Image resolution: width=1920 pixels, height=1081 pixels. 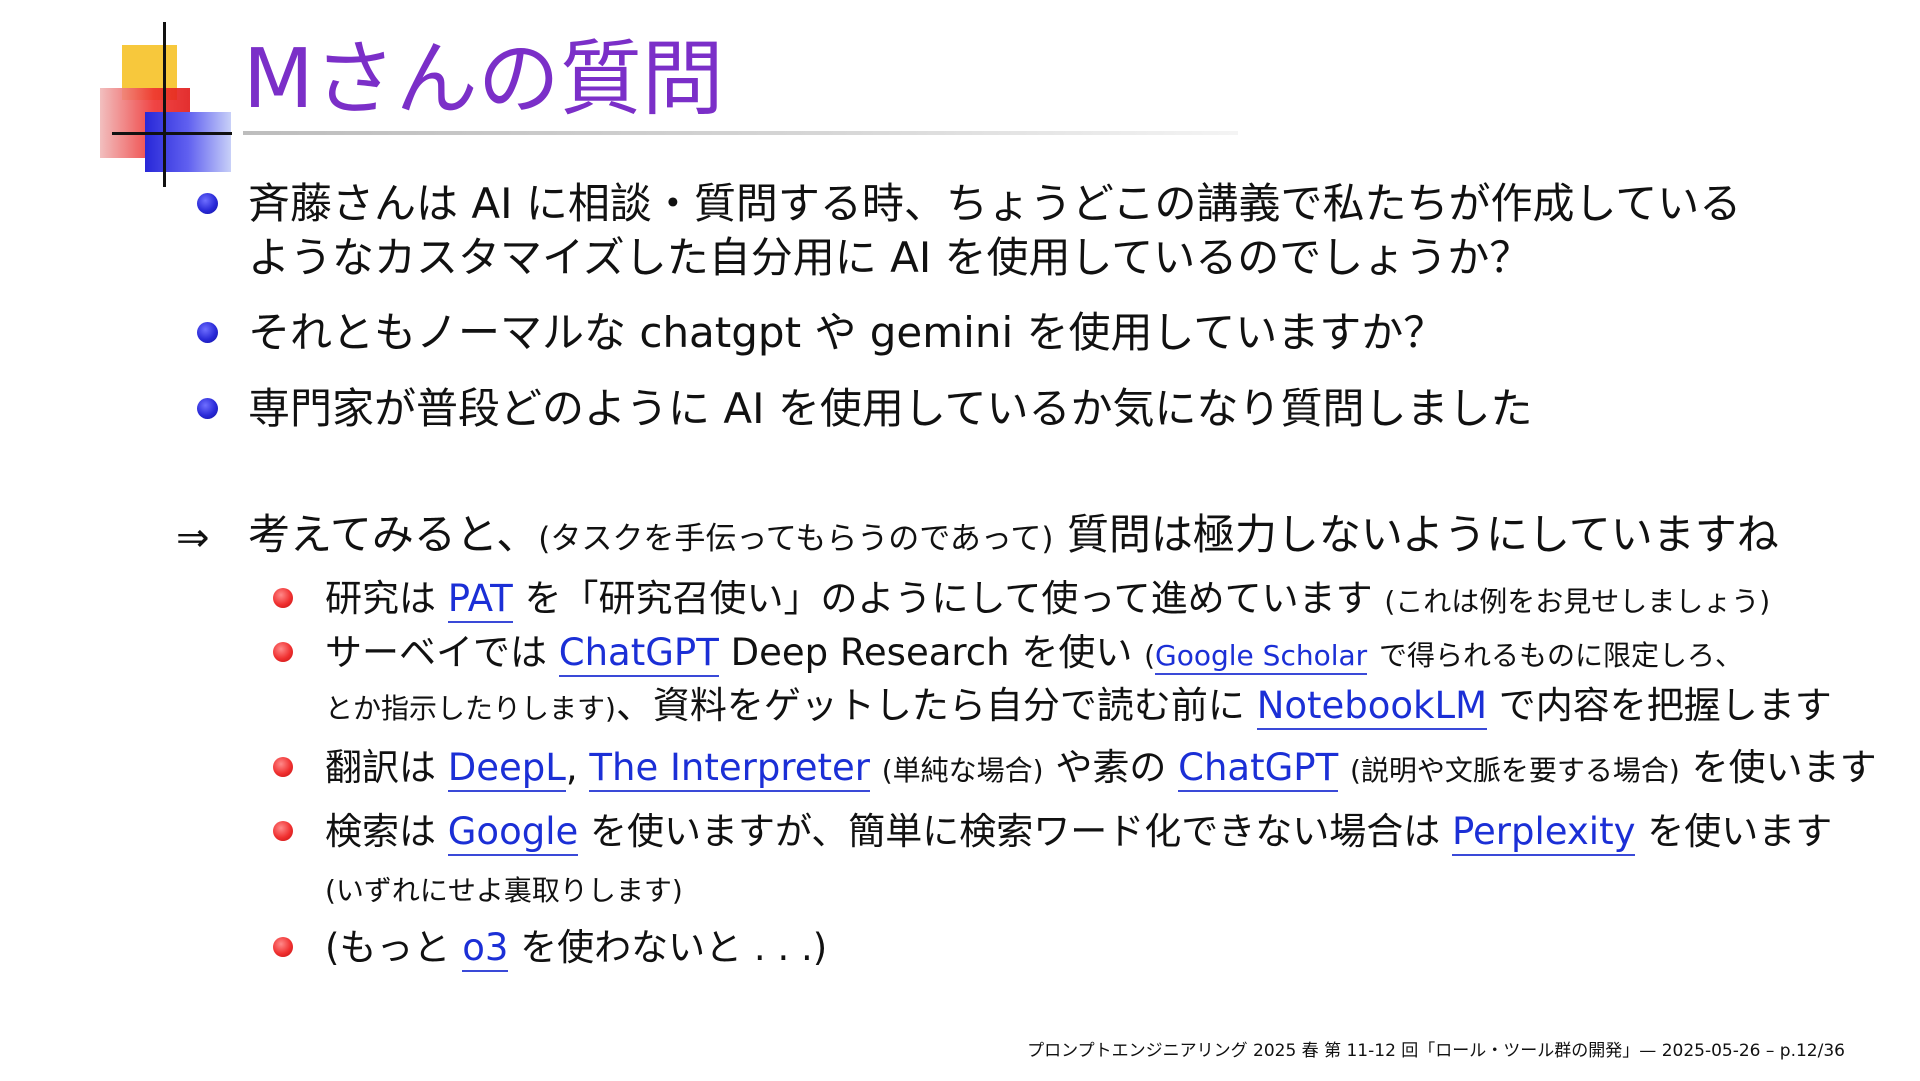 What do you see at coordinates (740, 133) in the screenshot?
I see `title-underline` at bounding box center [740, 133].